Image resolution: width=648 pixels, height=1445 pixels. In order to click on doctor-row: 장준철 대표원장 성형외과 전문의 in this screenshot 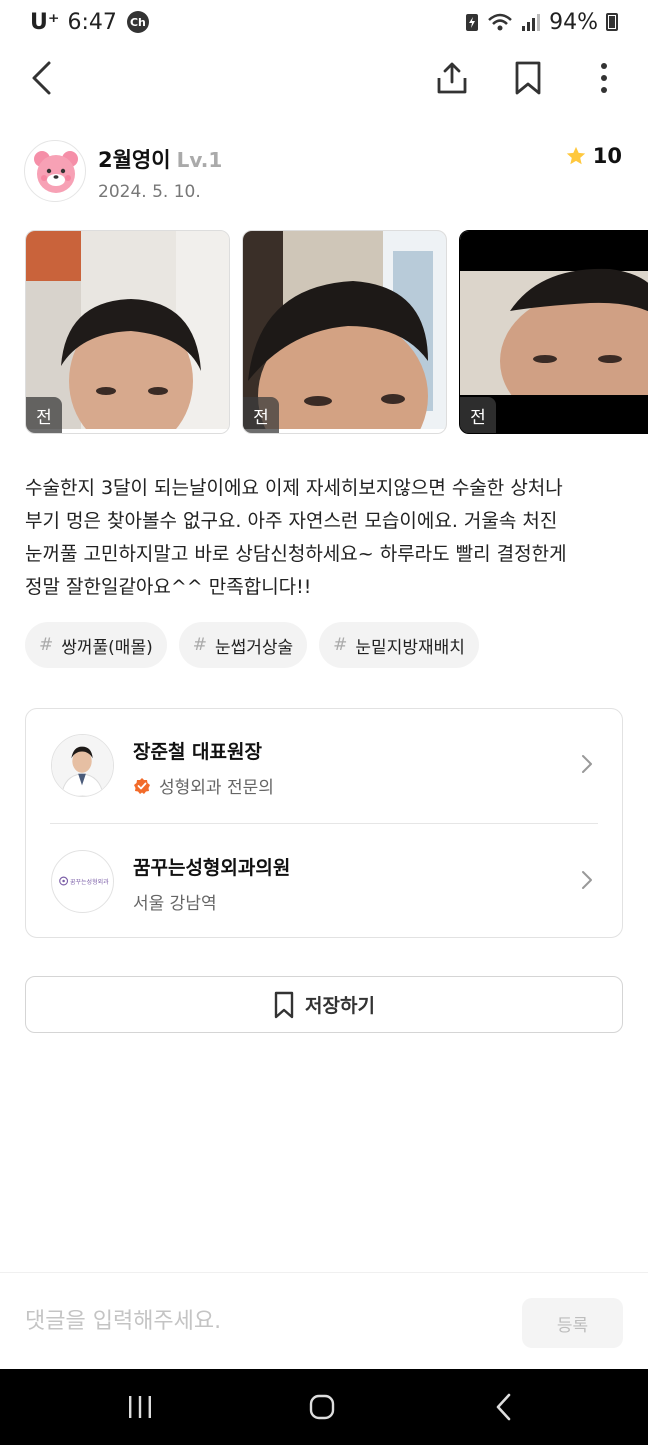, I will do `click(324, 766)`.